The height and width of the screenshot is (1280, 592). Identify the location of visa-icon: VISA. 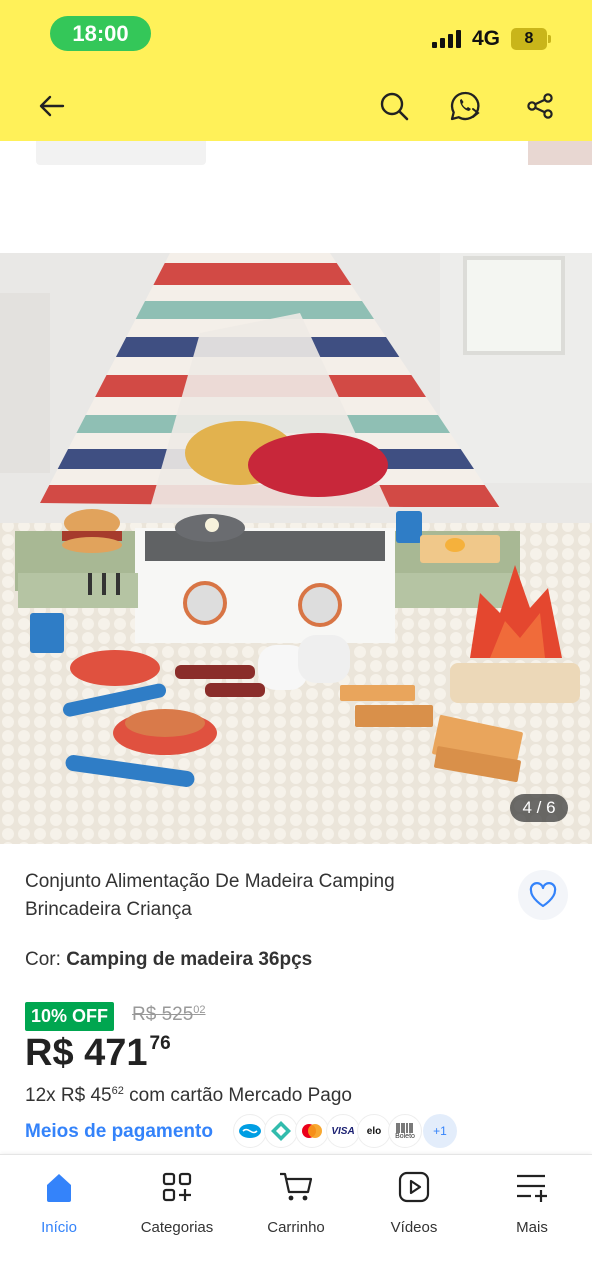
(343, 1131).